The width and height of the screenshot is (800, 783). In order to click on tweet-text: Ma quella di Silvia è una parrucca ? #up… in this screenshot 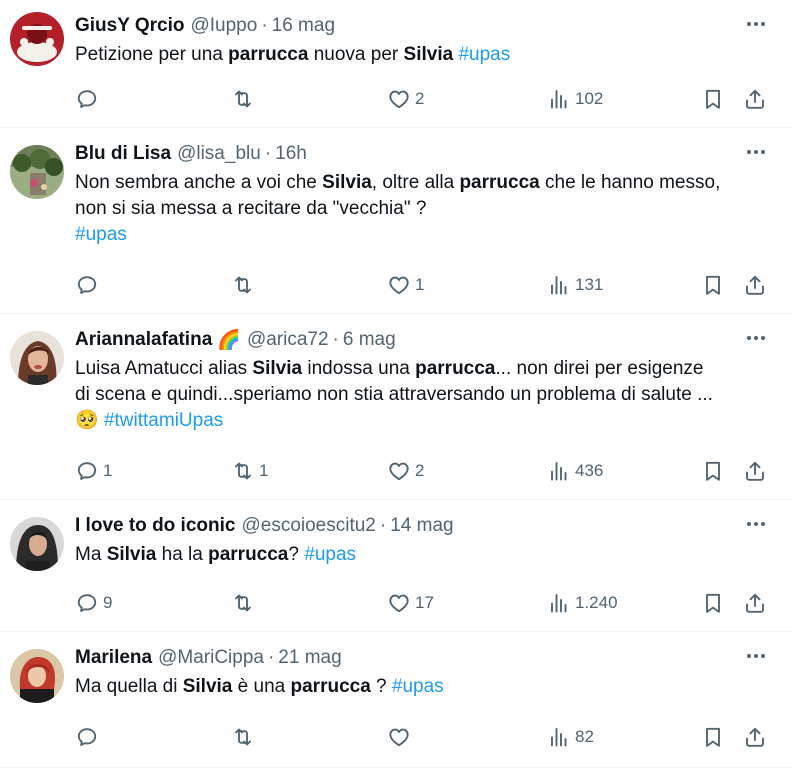, I will do `click(425, 687)`.